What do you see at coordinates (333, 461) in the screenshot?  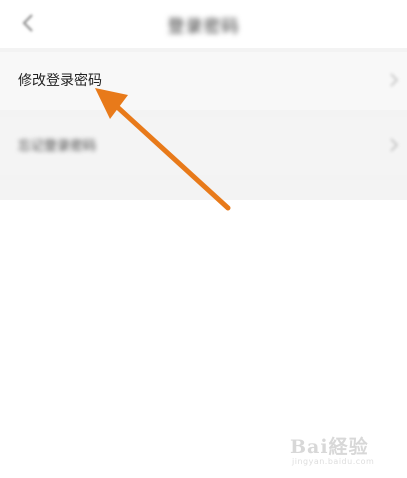 I see `watermark-url: jingyan.baidu.com` at bounding box center [333, 461].